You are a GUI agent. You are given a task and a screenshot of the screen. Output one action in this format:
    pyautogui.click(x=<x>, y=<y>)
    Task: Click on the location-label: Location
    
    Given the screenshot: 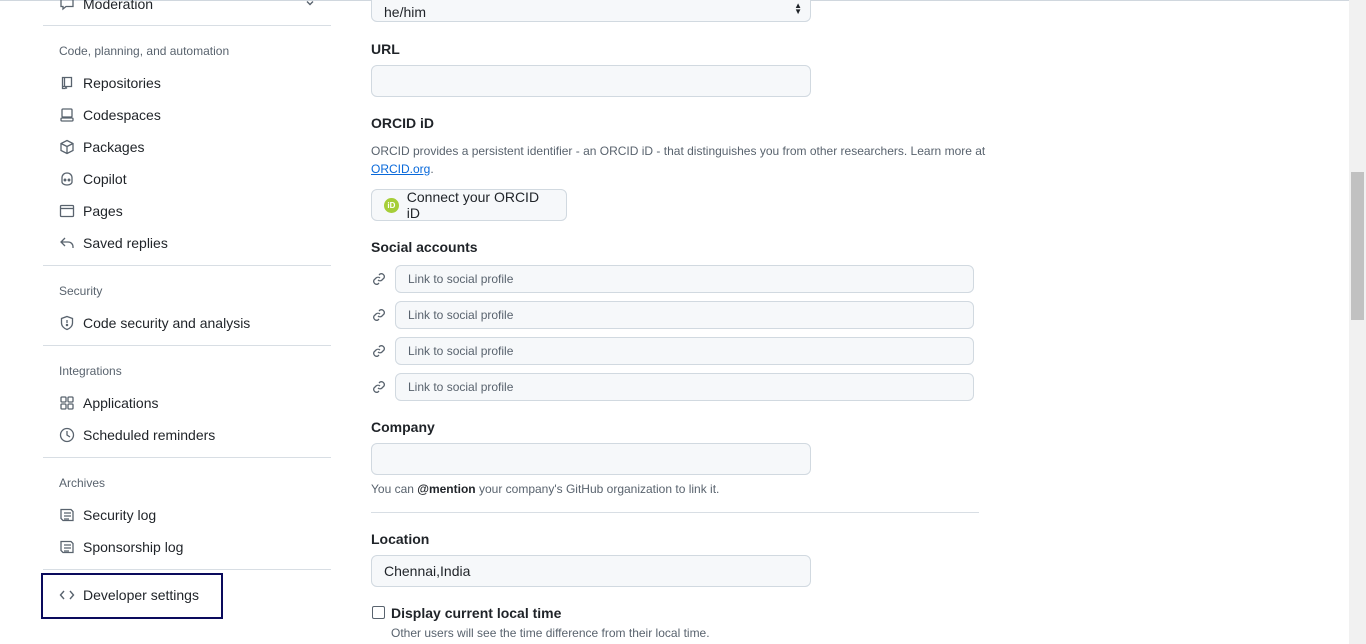 What is the action you would take?
    pyautogui.click(x=400, y=539)
    